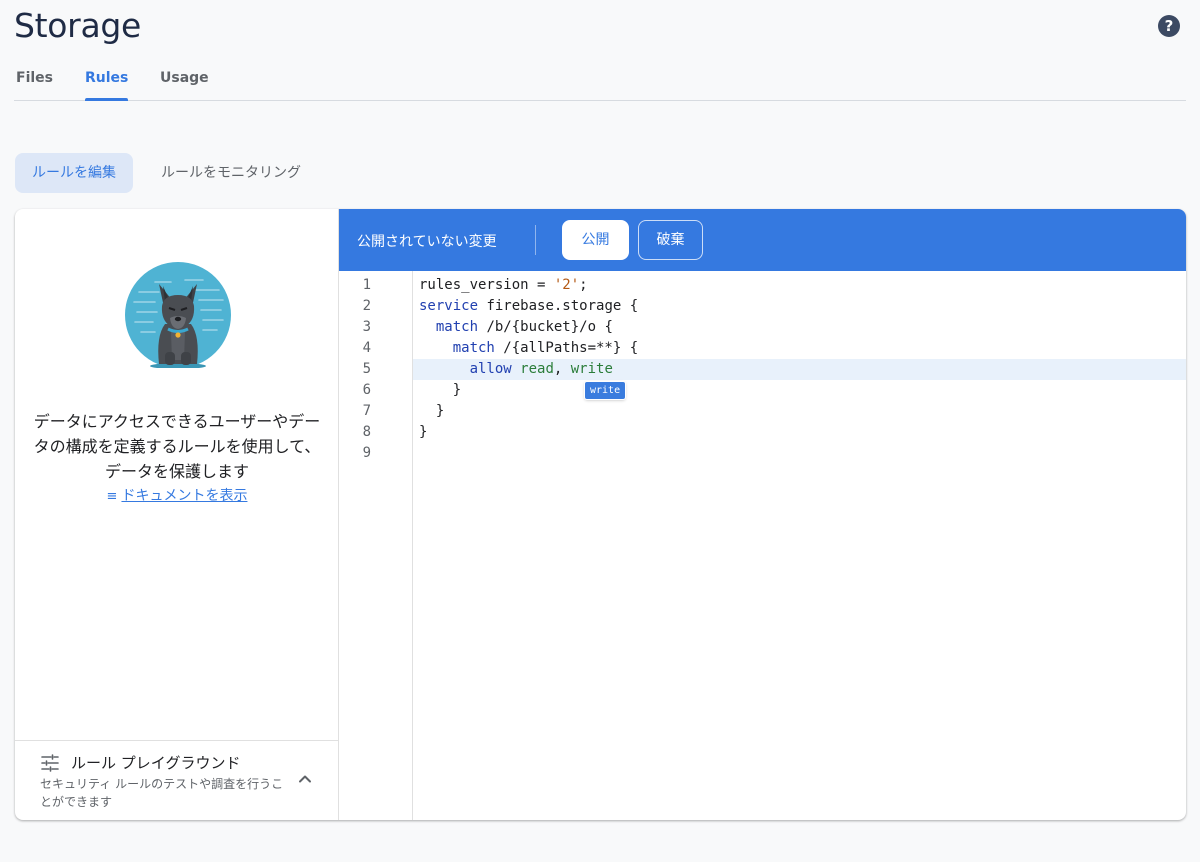 The height and width of the screenshot is (862, 1200). Describe the element at coordinates (156, 763) in the screenshot. I see `playground-title: ルール プレイグラウンド` at that location.